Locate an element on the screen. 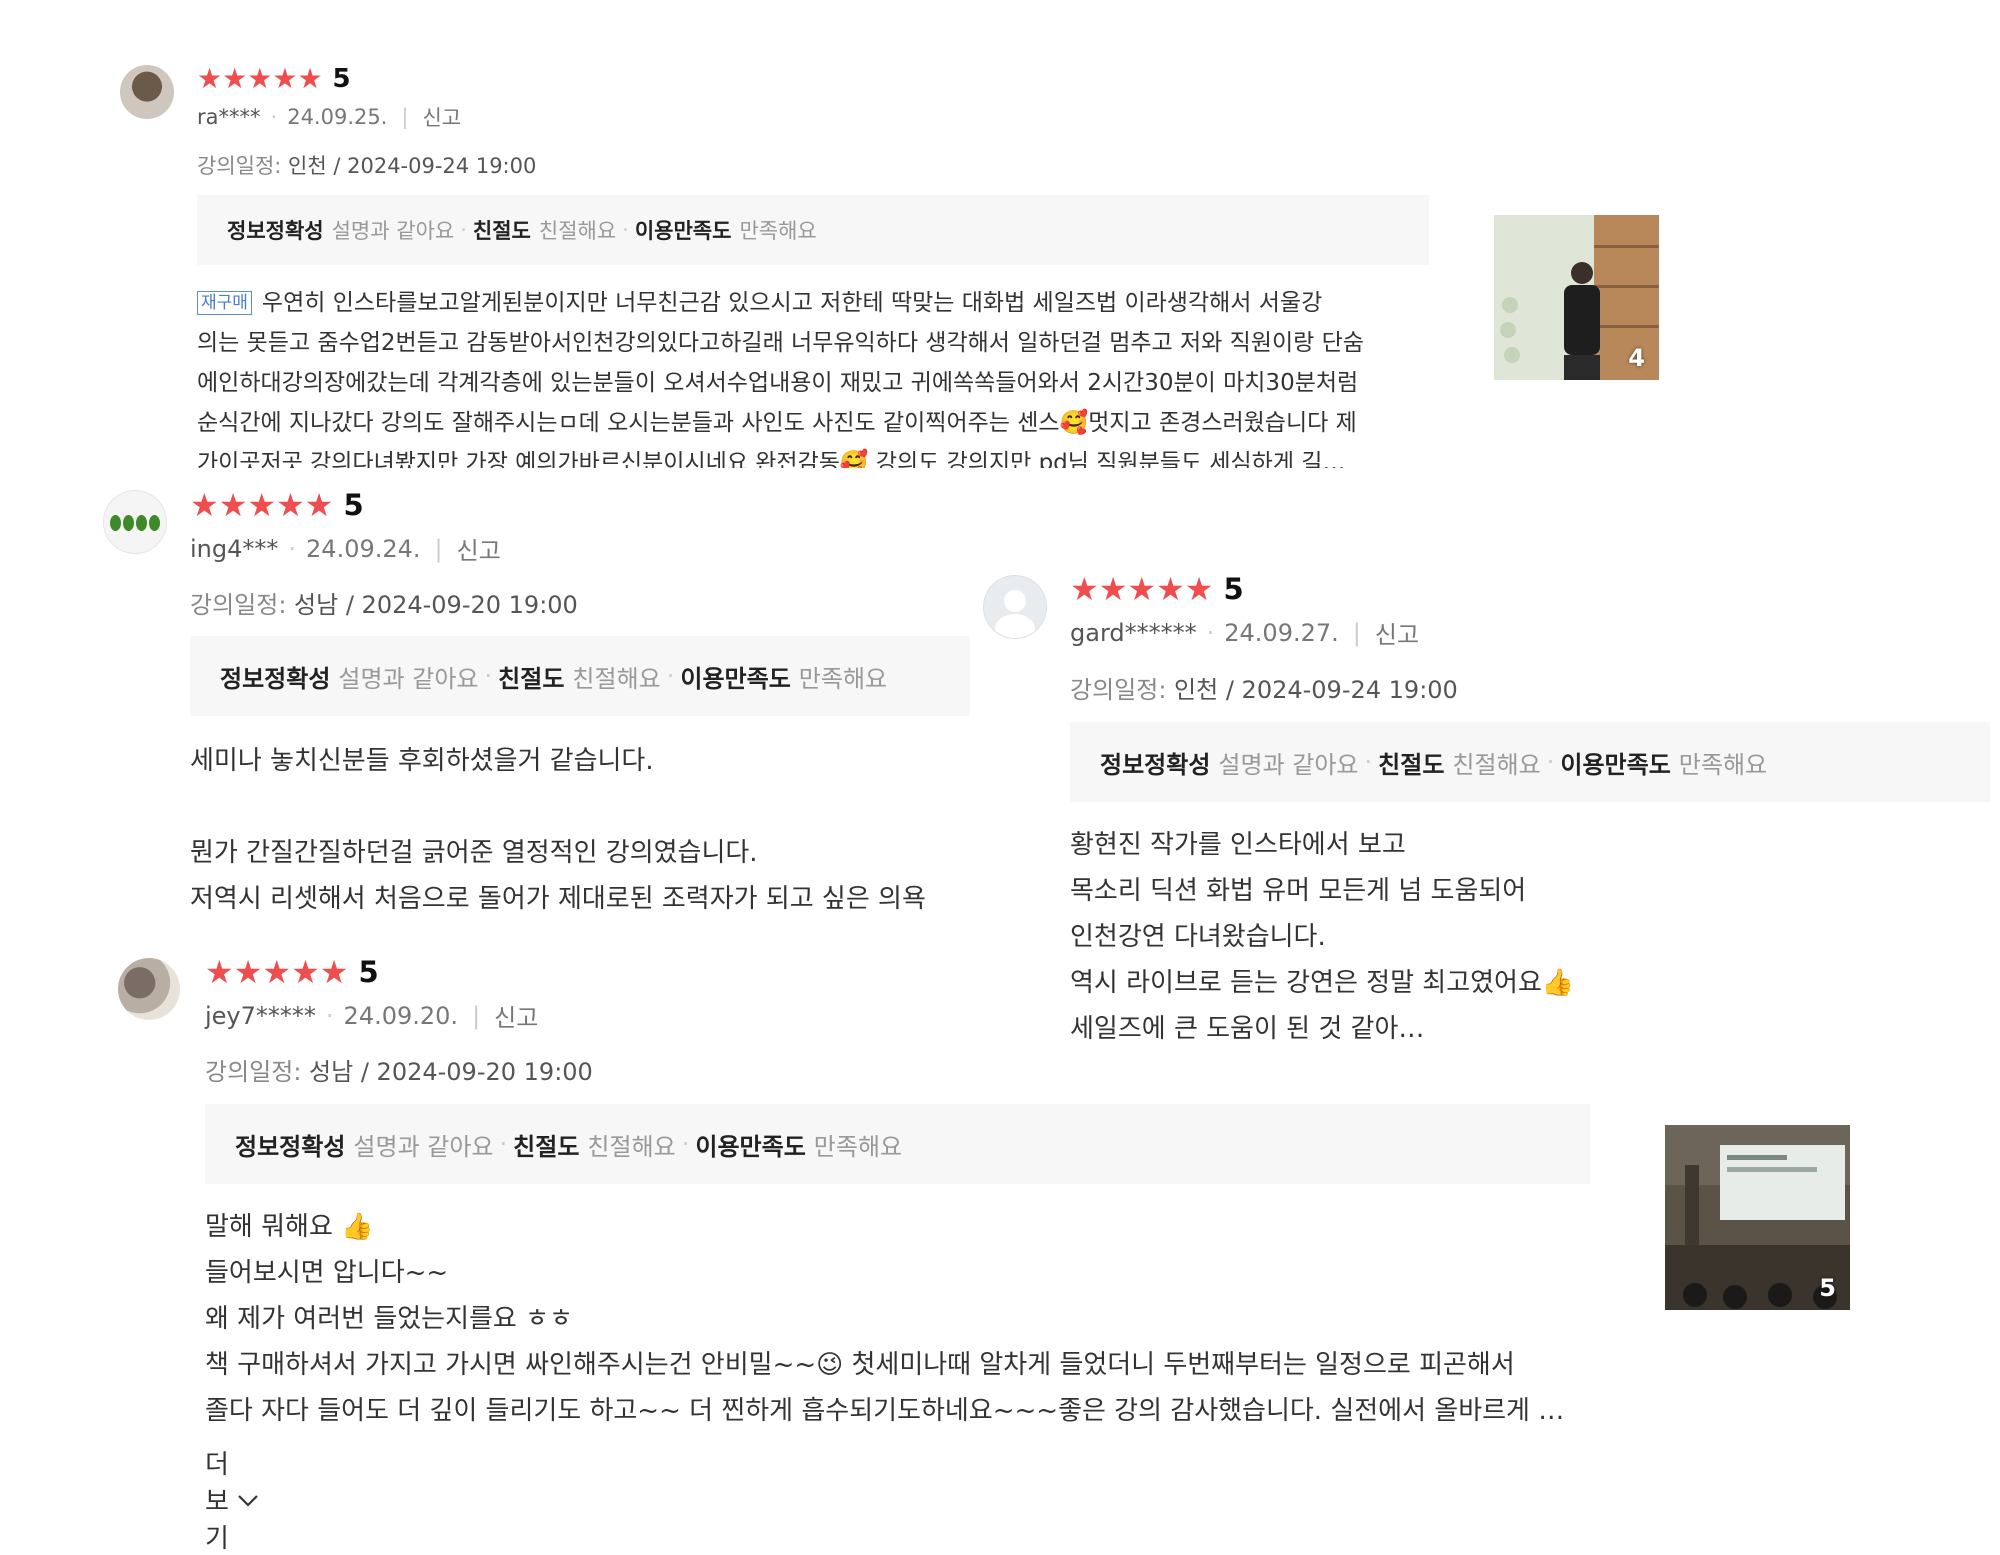 The width and height of the screenshot is (2000, 1555). review-meta: ing4*** · 24.09.24. | 신고 is located at coordinates (345, 548).